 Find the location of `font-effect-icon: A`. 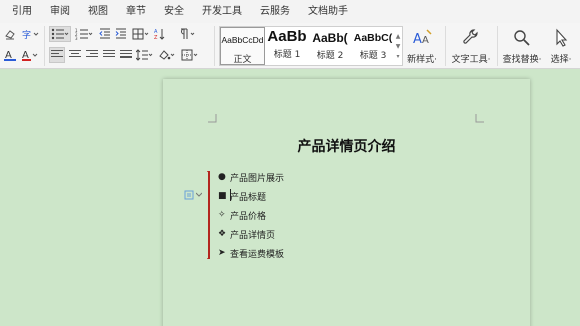

font-effect-icon: A is located at coordinates (30, 55).